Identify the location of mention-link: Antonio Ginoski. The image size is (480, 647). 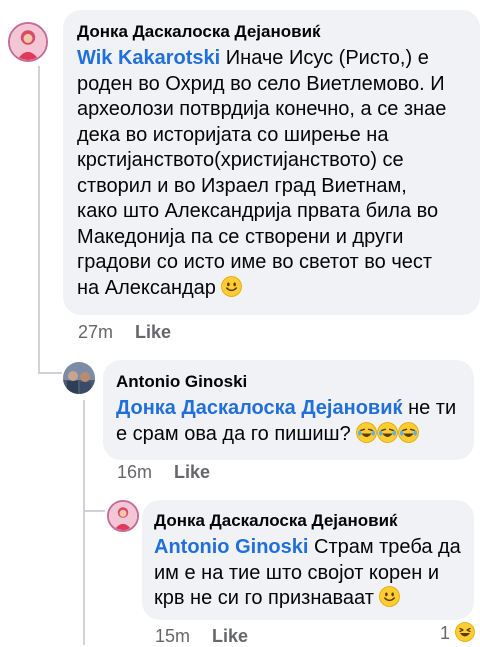
(231, 547).